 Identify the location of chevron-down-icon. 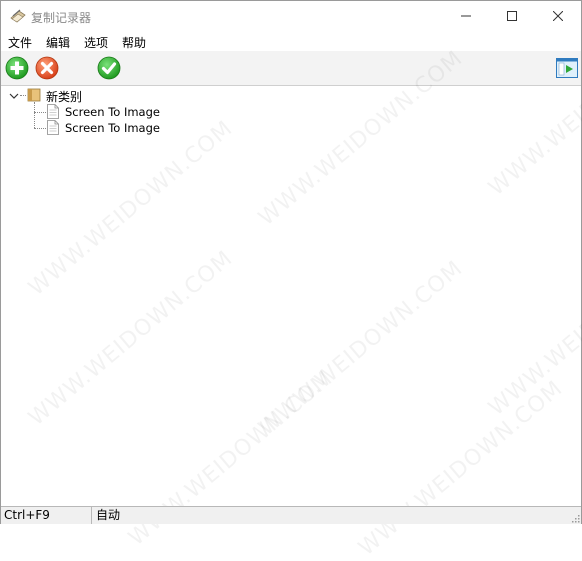
(14, 97).